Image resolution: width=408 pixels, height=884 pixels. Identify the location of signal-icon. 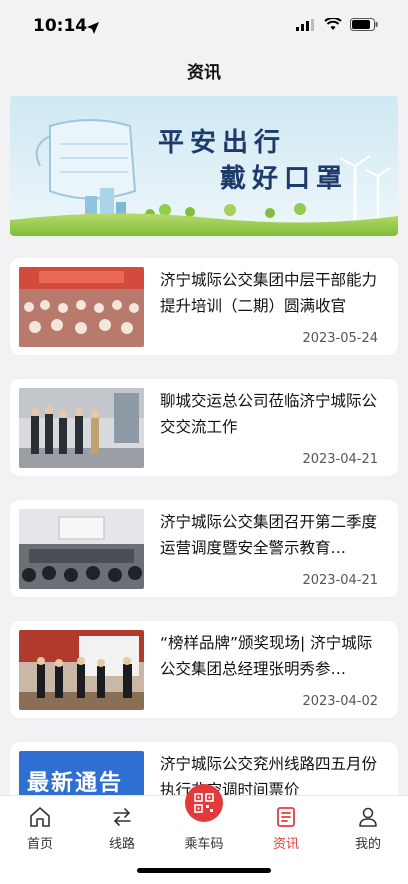
(305, 24).